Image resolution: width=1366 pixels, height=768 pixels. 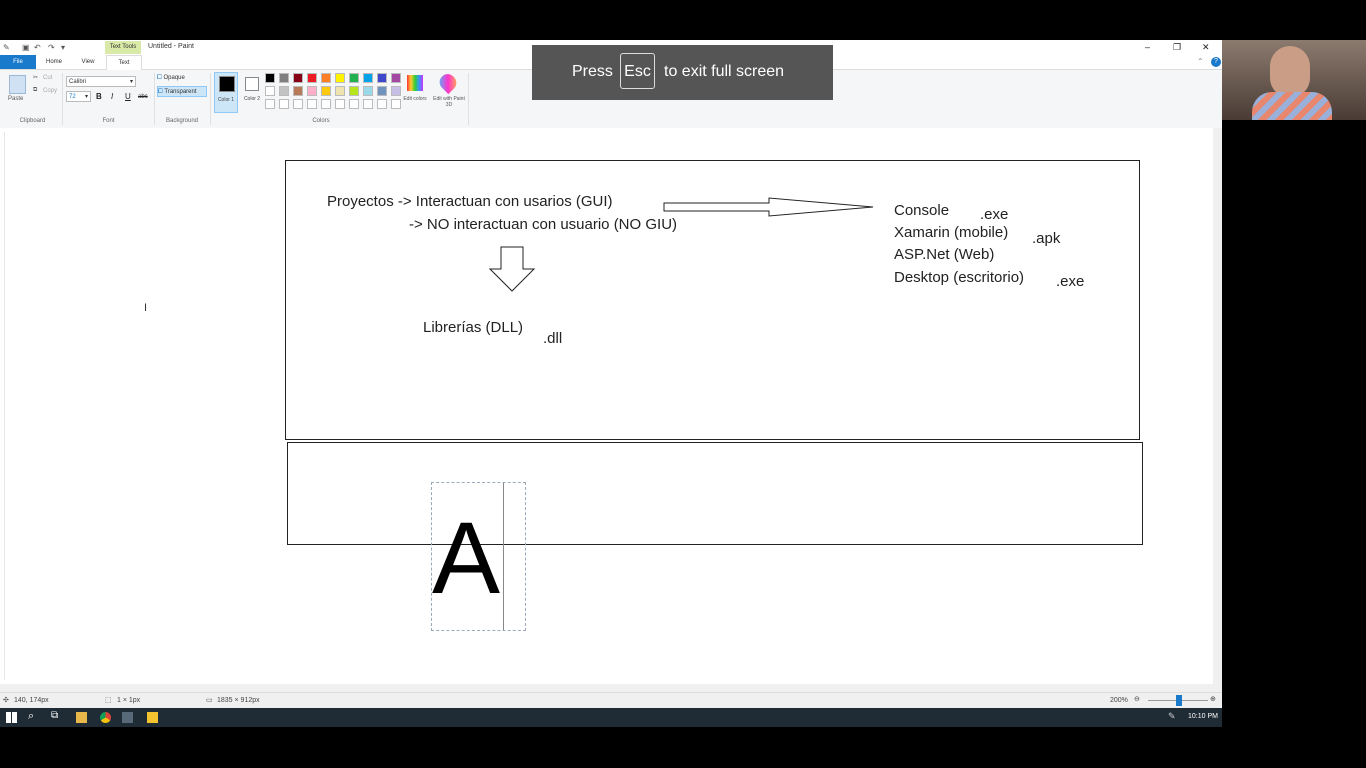 I want to click on underline-button: U, so click(x=128, y=96).